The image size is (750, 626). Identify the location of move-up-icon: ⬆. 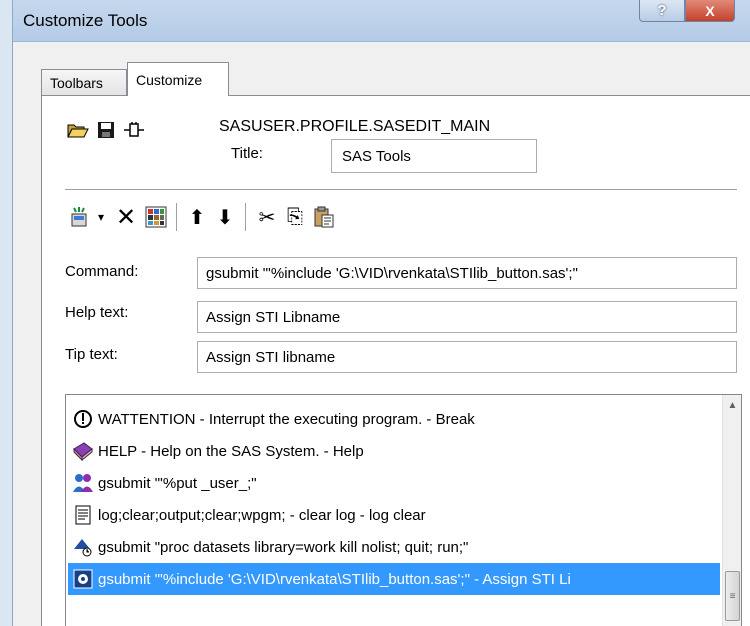
(197, 217).